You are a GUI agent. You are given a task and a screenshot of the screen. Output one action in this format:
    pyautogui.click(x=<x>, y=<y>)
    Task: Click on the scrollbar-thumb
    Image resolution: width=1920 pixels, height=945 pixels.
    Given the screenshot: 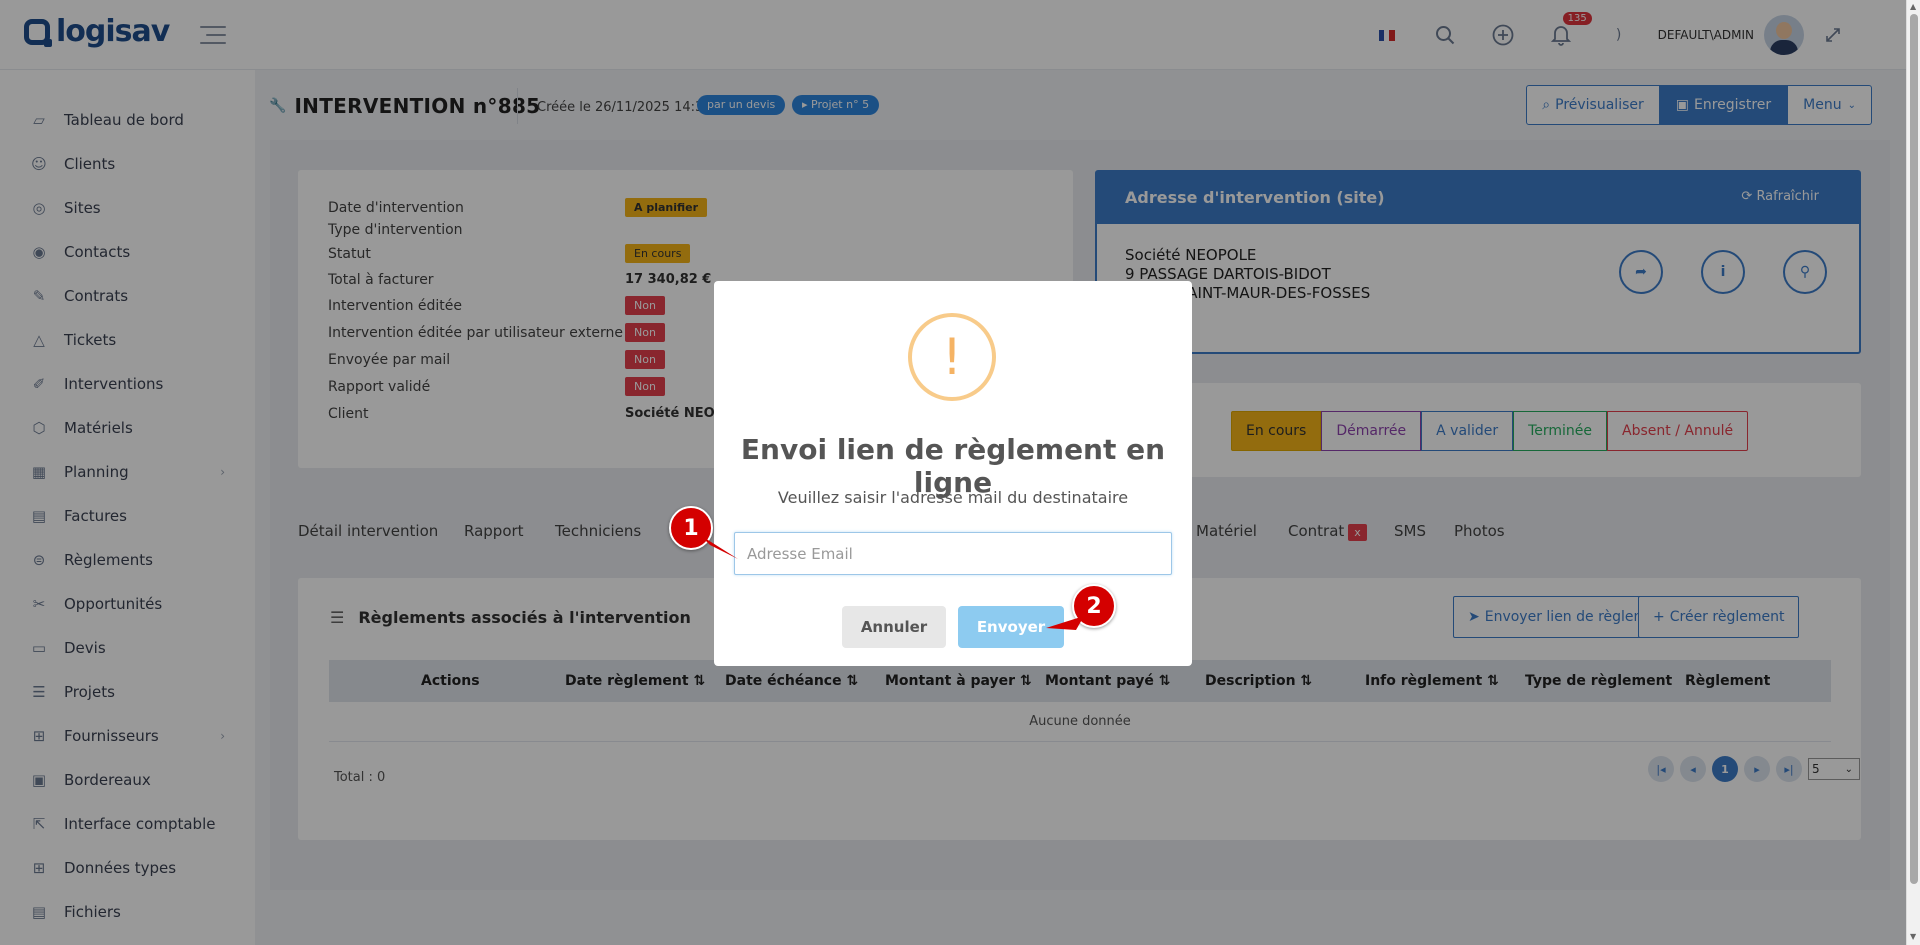 What is the action you would take?
    pyautogui.click(x=1914, y=449)
    